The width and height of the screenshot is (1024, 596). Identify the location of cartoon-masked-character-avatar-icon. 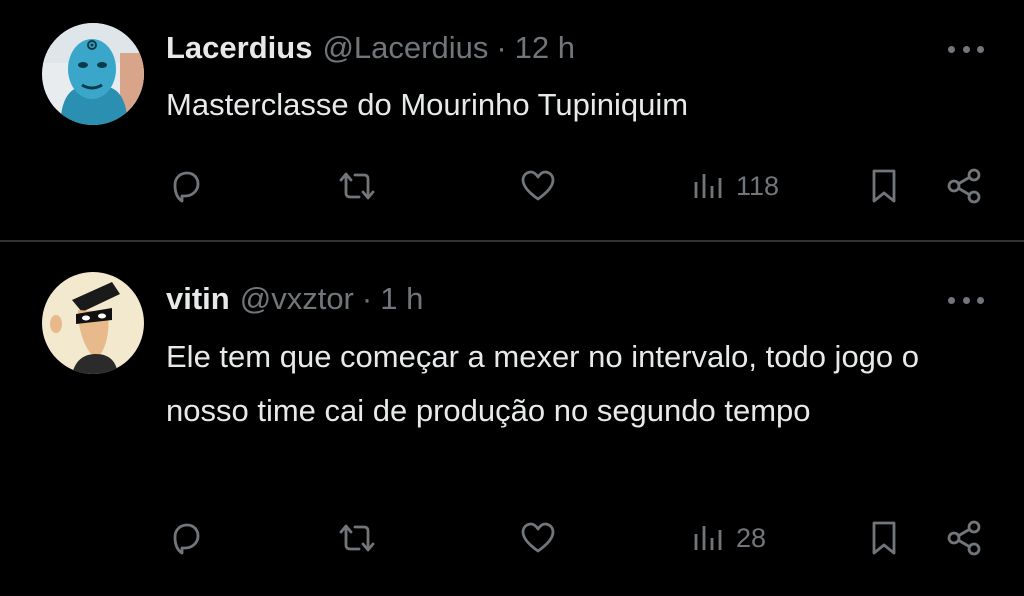
(93, 323).